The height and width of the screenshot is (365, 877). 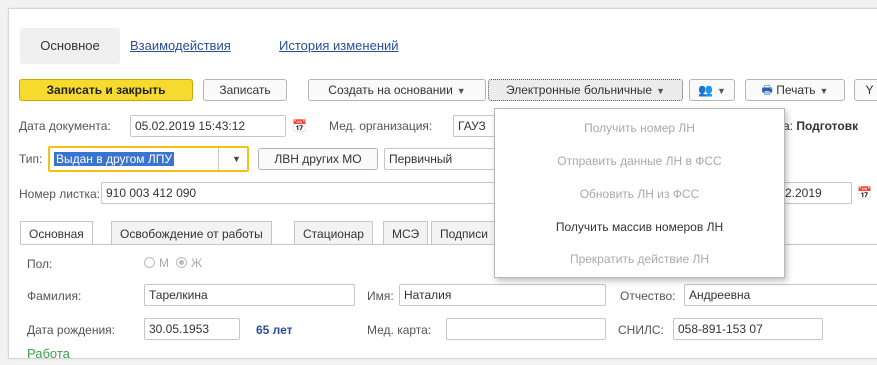 I want to click on birth-date-label: Дата рождения:, so click(x=71, y=330).